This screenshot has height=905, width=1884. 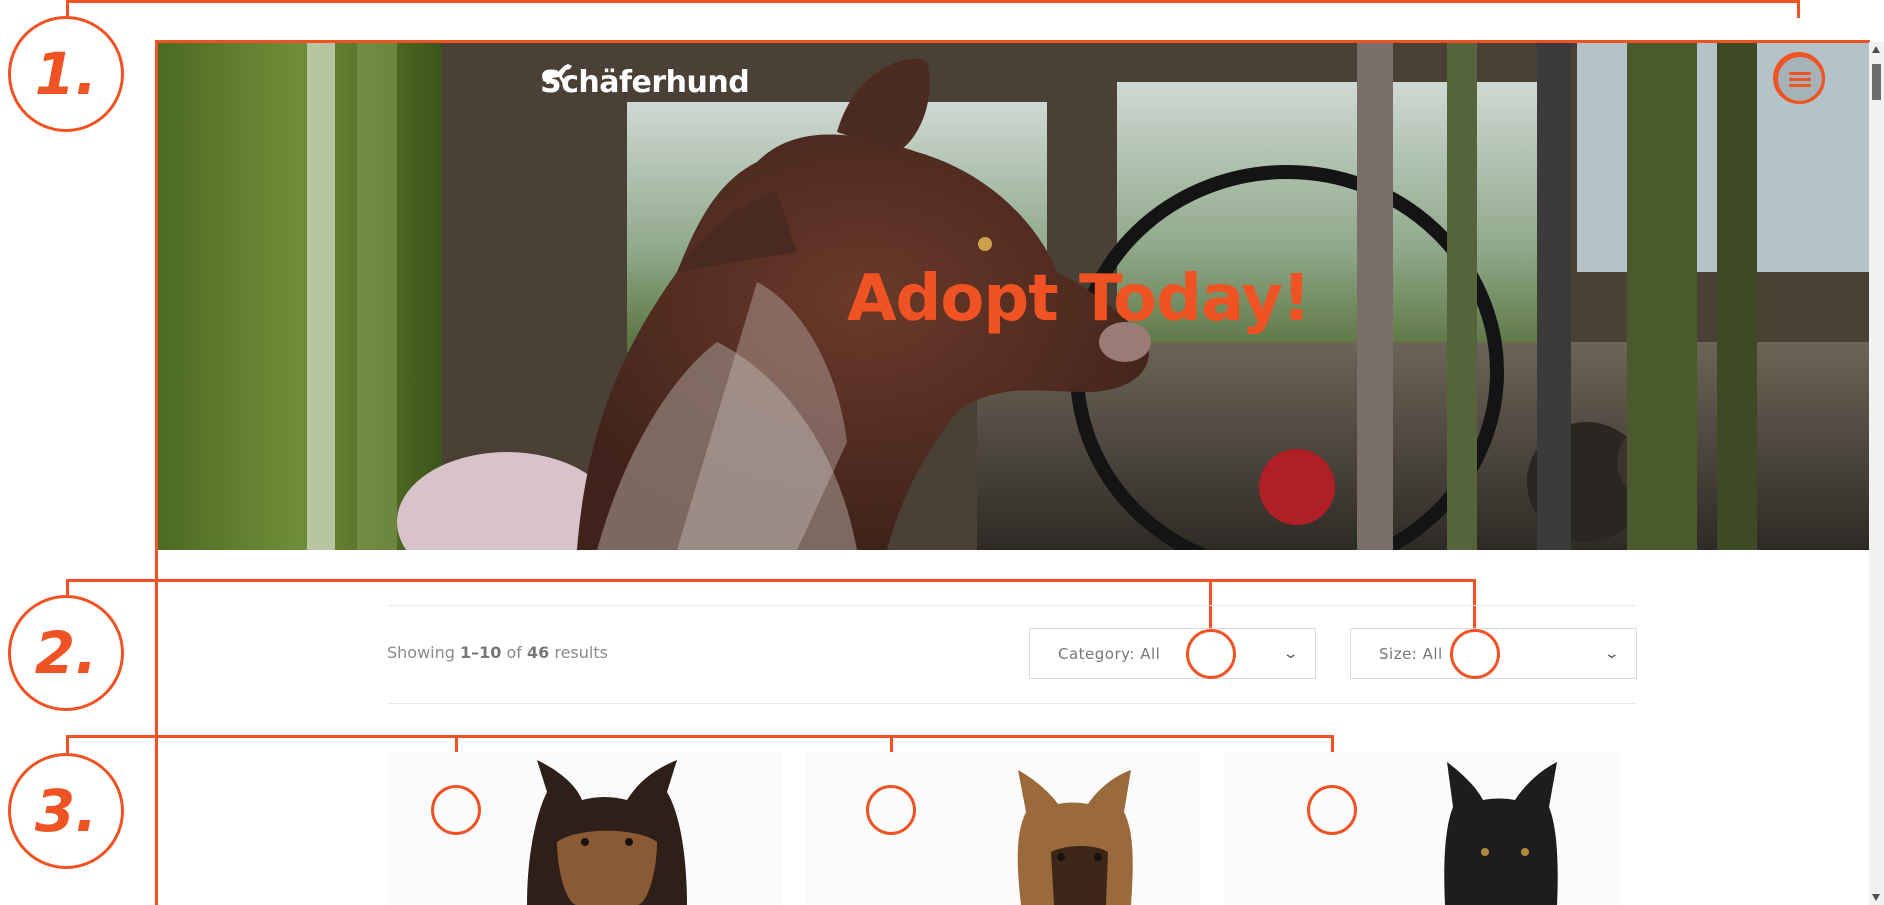 What do you see at coordinates (156, 472) in the screenshot?
I see `hero-outline-left` at bounding box center [156, 472].